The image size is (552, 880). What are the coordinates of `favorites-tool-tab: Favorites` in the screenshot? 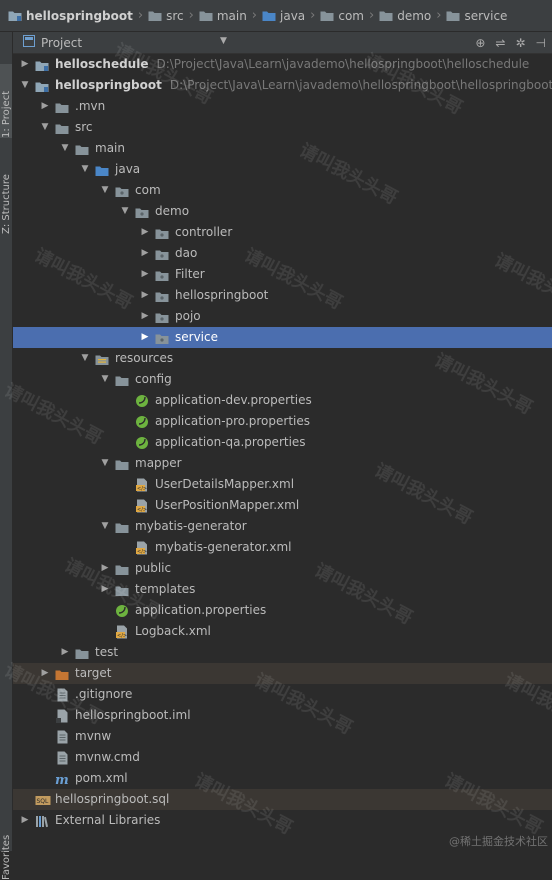 It's located at (6, 845).